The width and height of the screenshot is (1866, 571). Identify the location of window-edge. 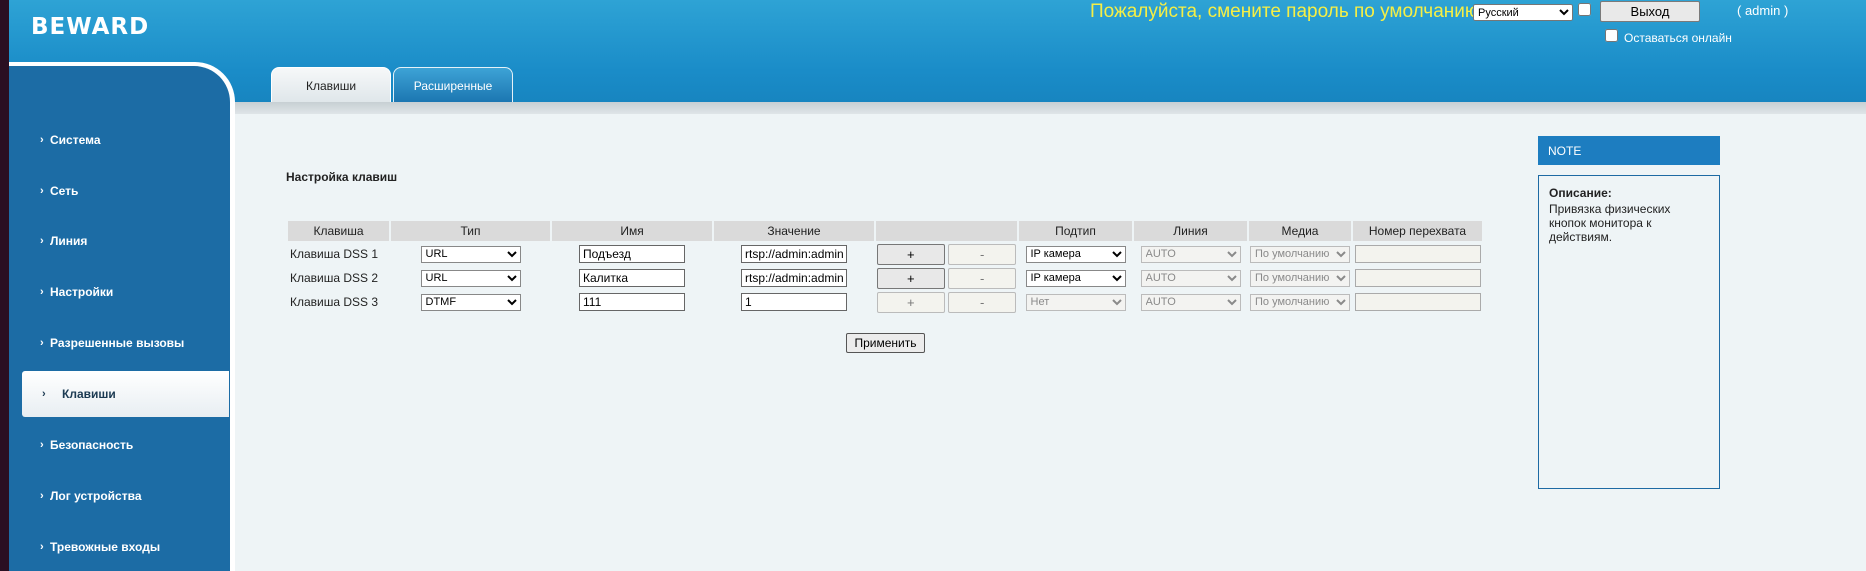
(4, 285).